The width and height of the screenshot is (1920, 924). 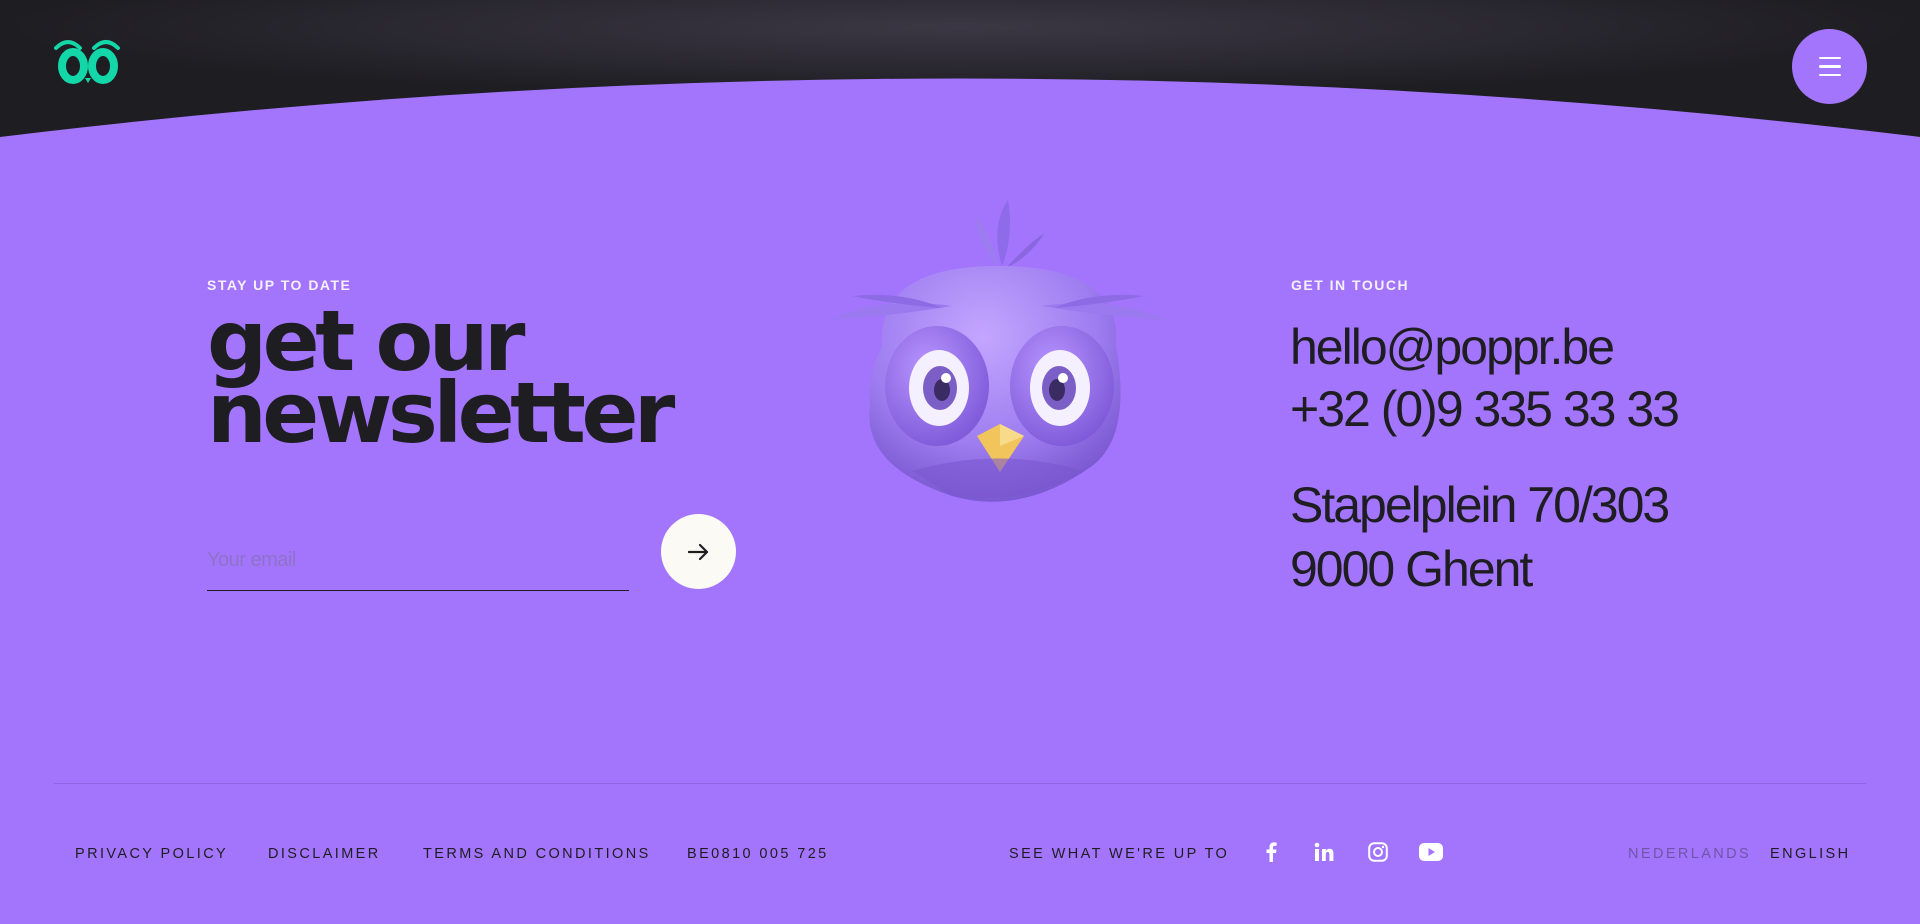 I want to click on email-input, so click(x=418, y=560).